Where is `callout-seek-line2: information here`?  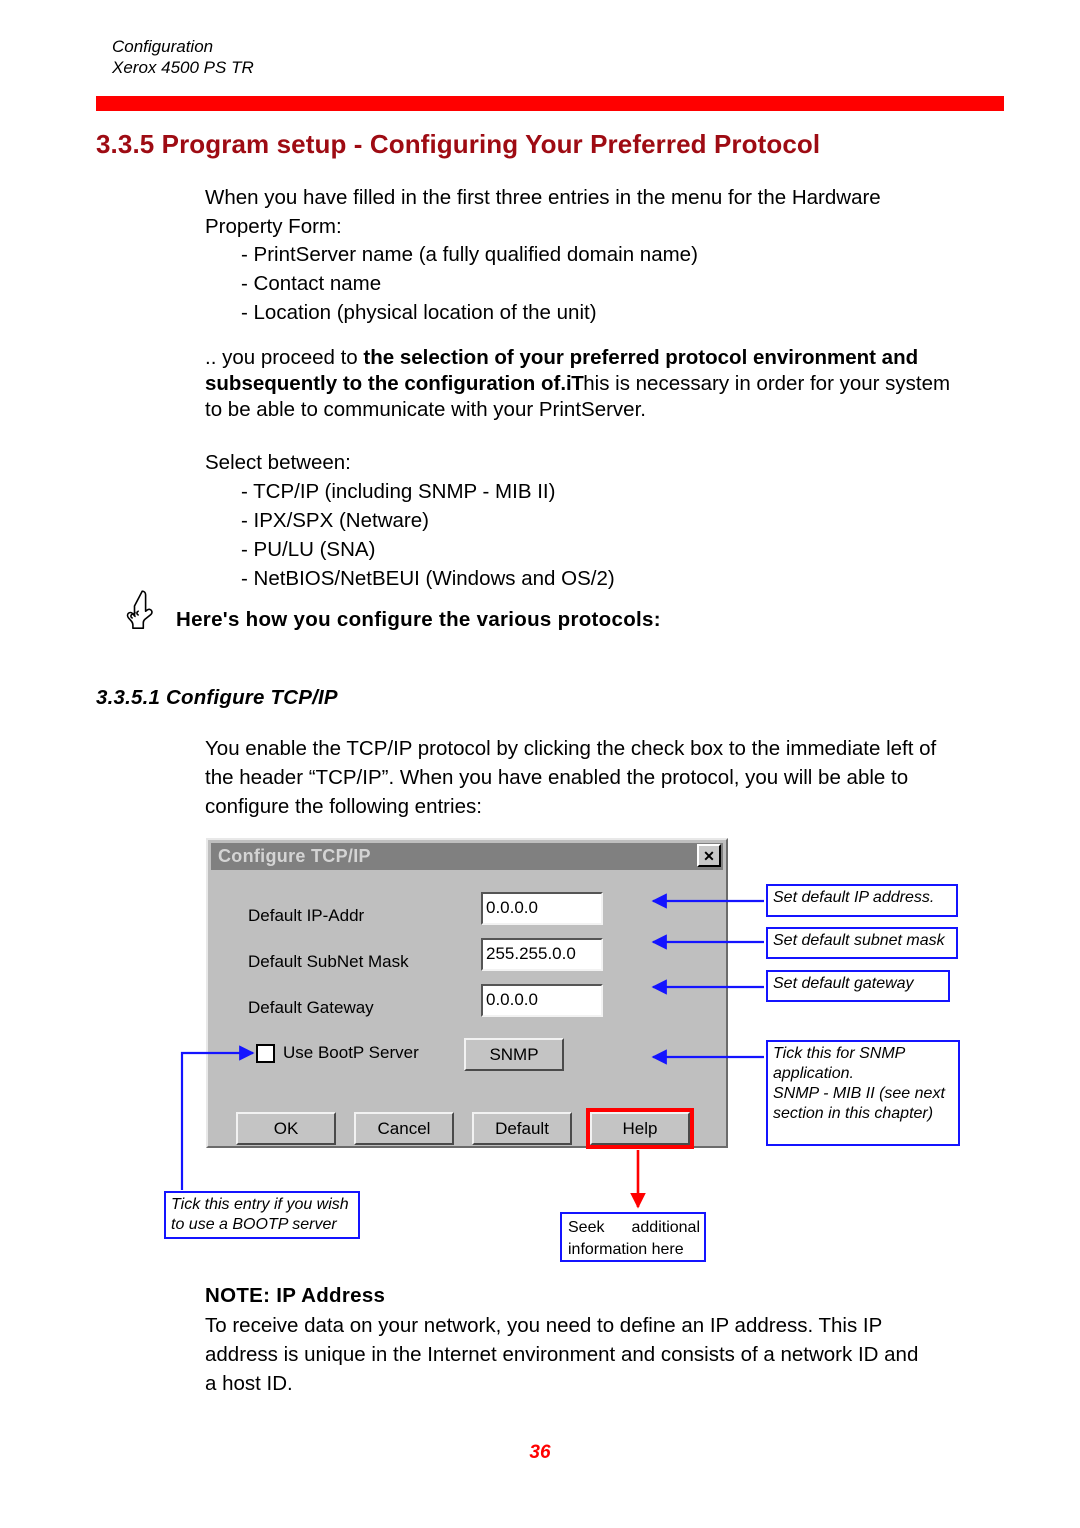 callout-seek-line2: information here is located at coordinates (626, 1249).